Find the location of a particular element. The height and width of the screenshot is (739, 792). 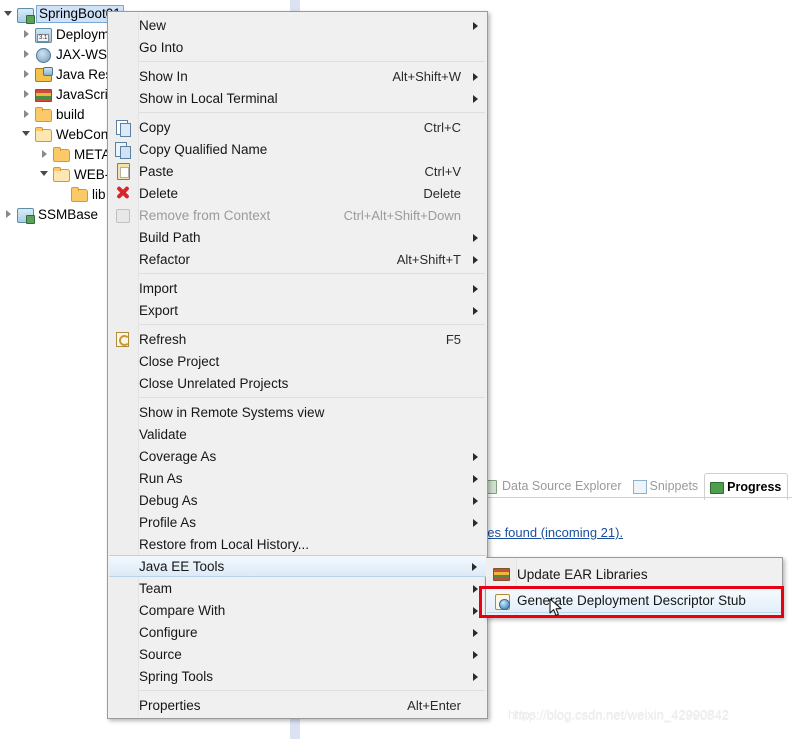

tree-row: META is located at coordinates (74, 154).